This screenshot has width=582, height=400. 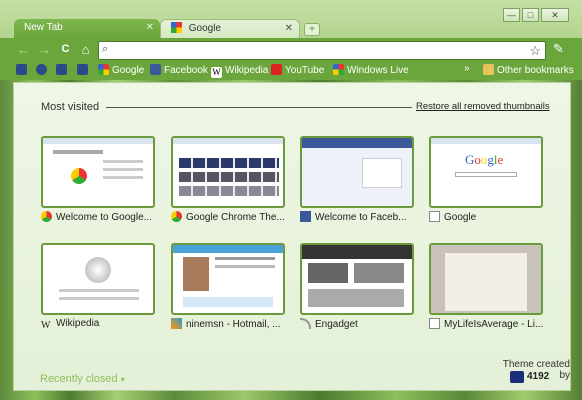 I want to click on omnibox-input, so click(x=320, y=50).